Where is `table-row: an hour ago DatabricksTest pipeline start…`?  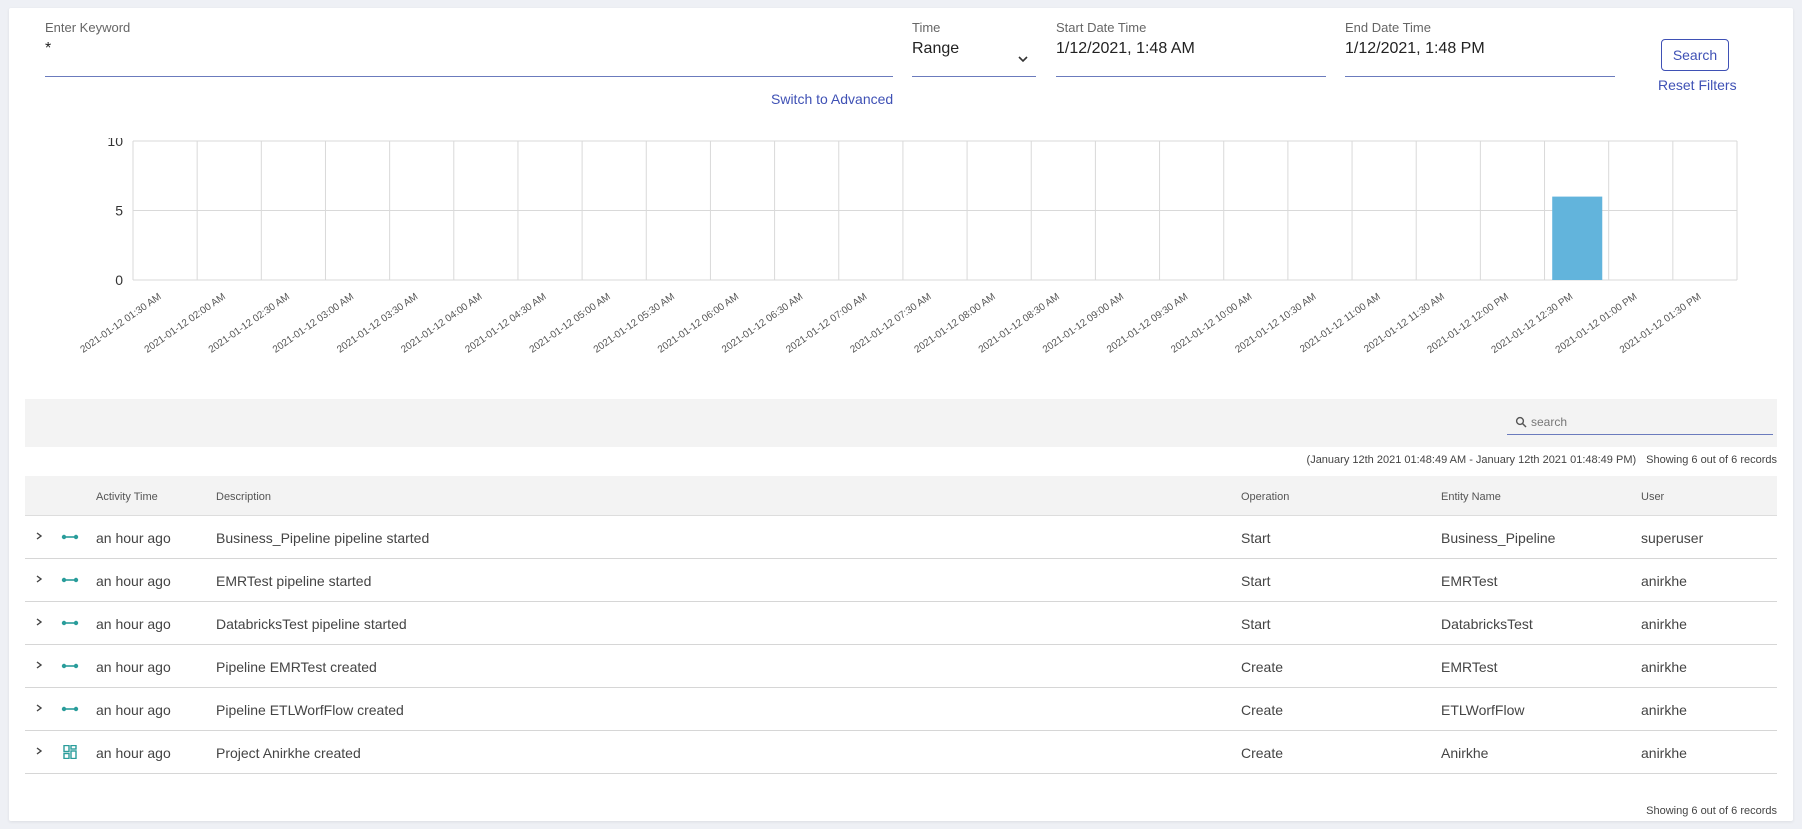
table-row: an hour ago DatabricksTest pipeline start… is located at coordinates (901, 623).